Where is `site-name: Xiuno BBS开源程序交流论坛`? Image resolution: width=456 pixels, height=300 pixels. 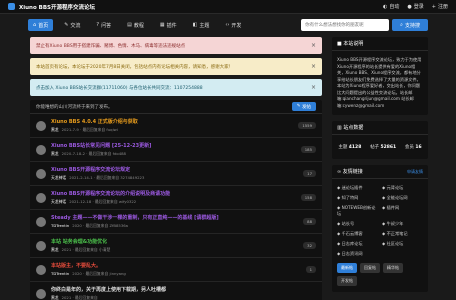
site-name: Xiuno BBS开源程序交流论坛 is located at coordinates (57, 7).